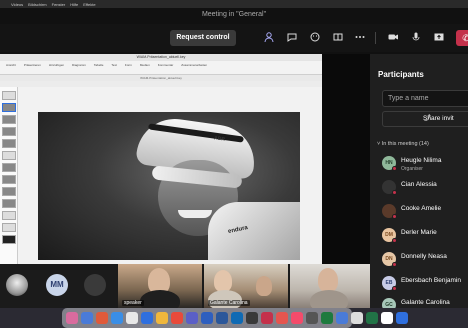 The width and height of the screenshot is (468, 328). I want to click on ribbon-item: Hinzufügen, so click(56, 68).